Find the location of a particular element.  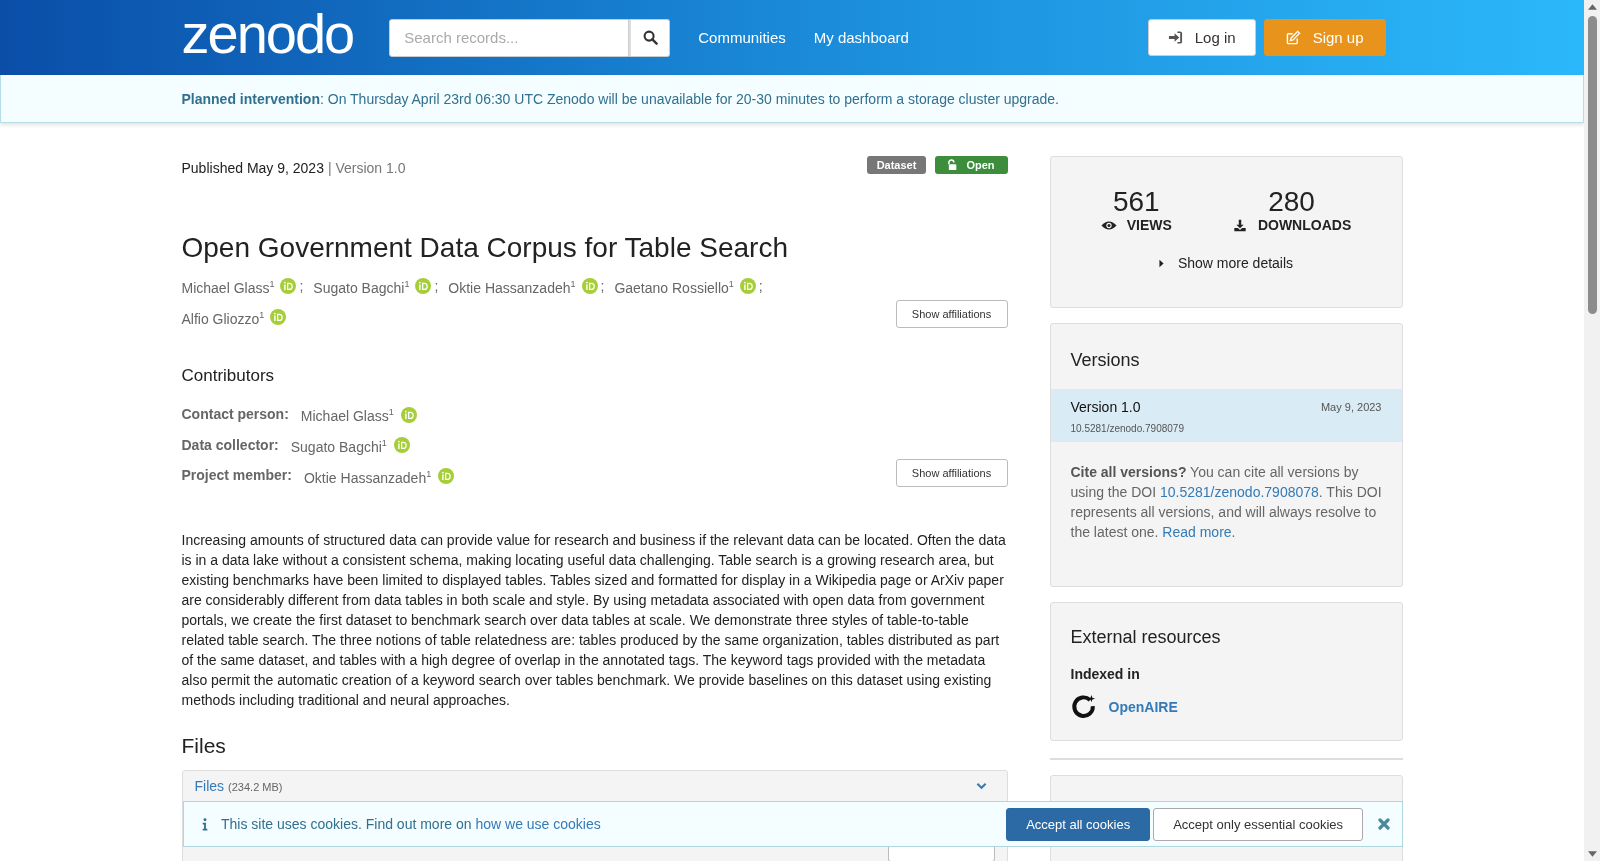

stat-value: 280 is located at coordinates (1291, 202).